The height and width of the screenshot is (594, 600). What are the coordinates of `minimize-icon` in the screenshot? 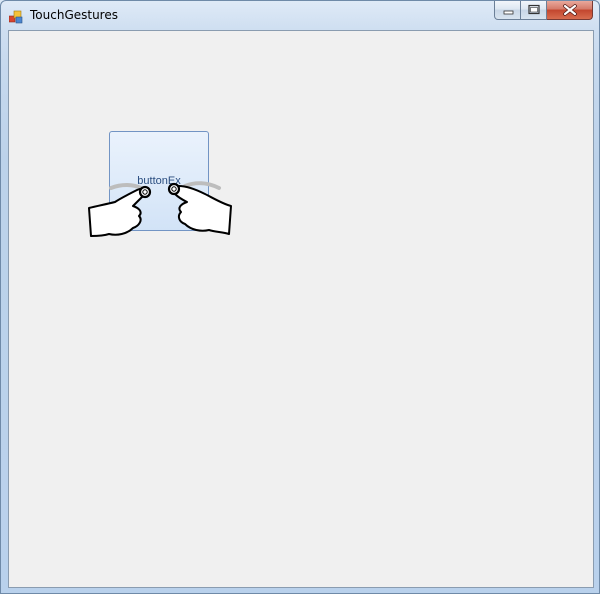 It's located at (508, 12).